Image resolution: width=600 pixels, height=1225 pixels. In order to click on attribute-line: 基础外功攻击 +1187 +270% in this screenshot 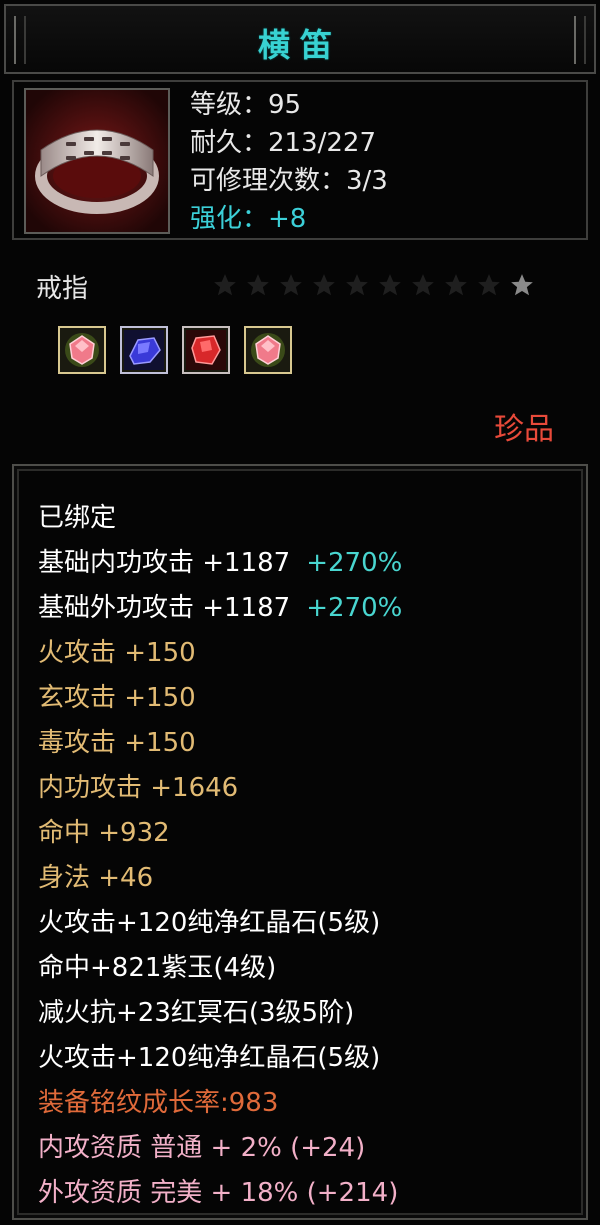, I will do `click(220, 608)`.